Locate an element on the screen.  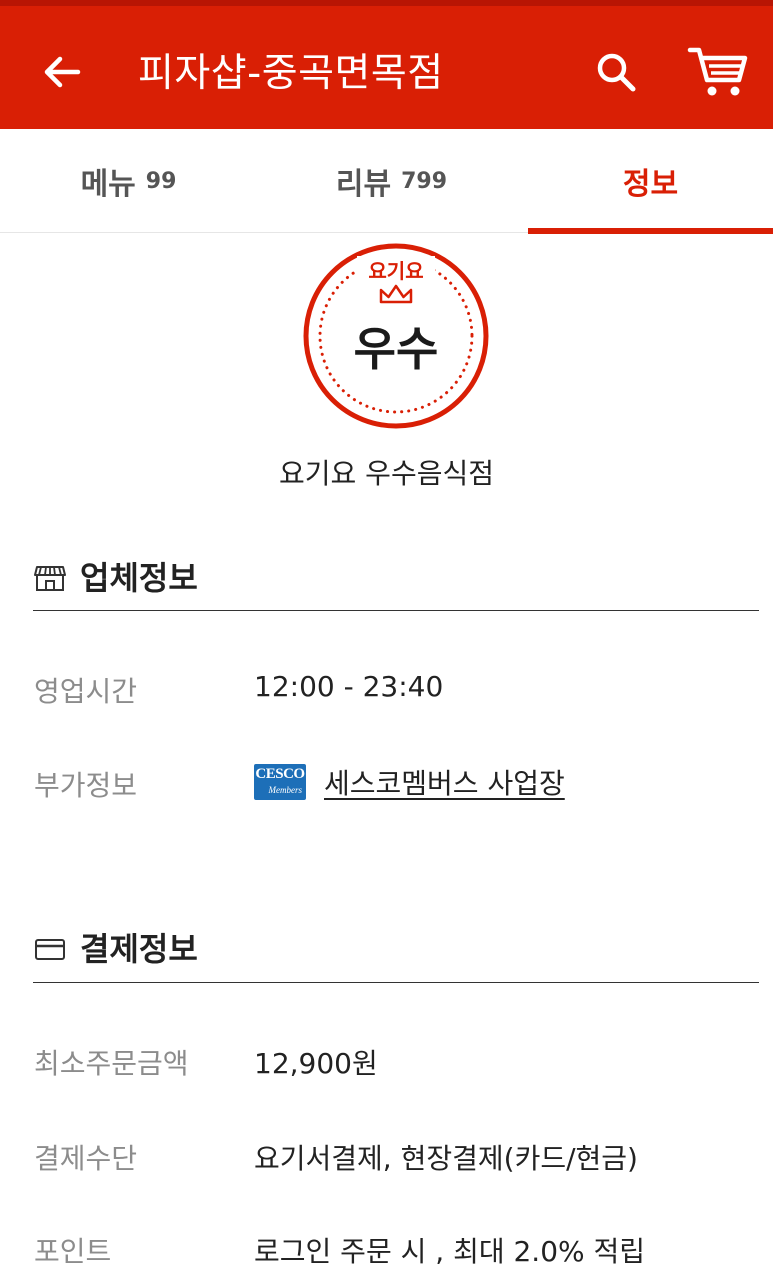
min-order-value: 12,900원 is located at coordinates (316, 1063).